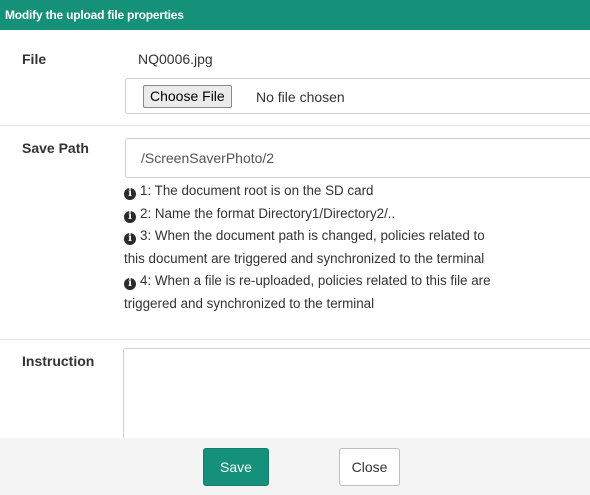 The width and height of the screenshot is (590, 495). I want to click on current-file-name: NQ0006.jpg, so click(175, 59).